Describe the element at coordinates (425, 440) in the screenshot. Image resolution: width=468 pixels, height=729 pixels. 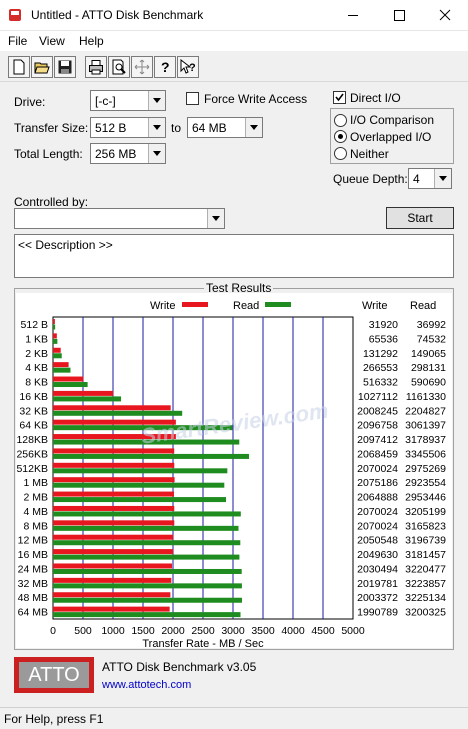
I see `read-value: 3178937` at that location.